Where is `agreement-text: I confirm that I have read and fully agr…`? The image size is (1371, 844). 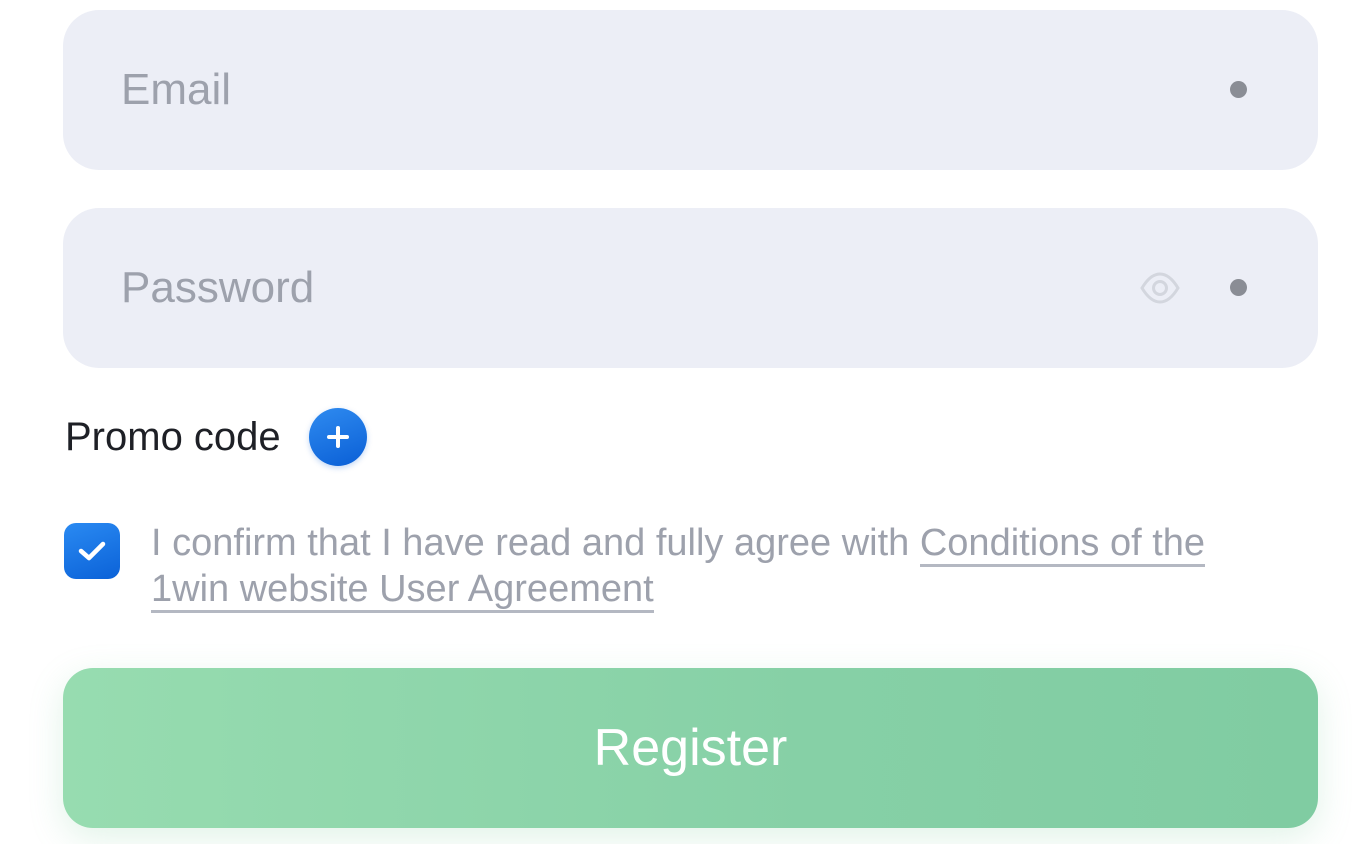
agreement-text: I confirm that I have read and fully agr… is located at coordinates (711, 566).